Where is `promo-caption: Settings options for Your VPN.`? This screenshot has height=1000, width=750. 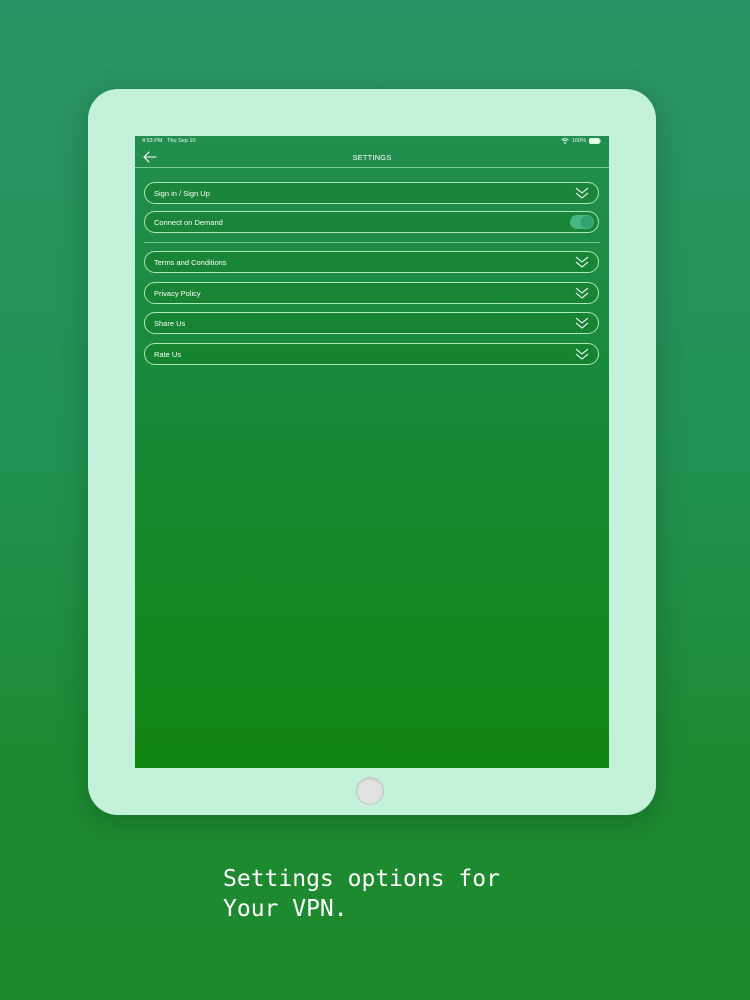
promo-caption: Settings options for Your VPN. is located at coordinates (361, 894).